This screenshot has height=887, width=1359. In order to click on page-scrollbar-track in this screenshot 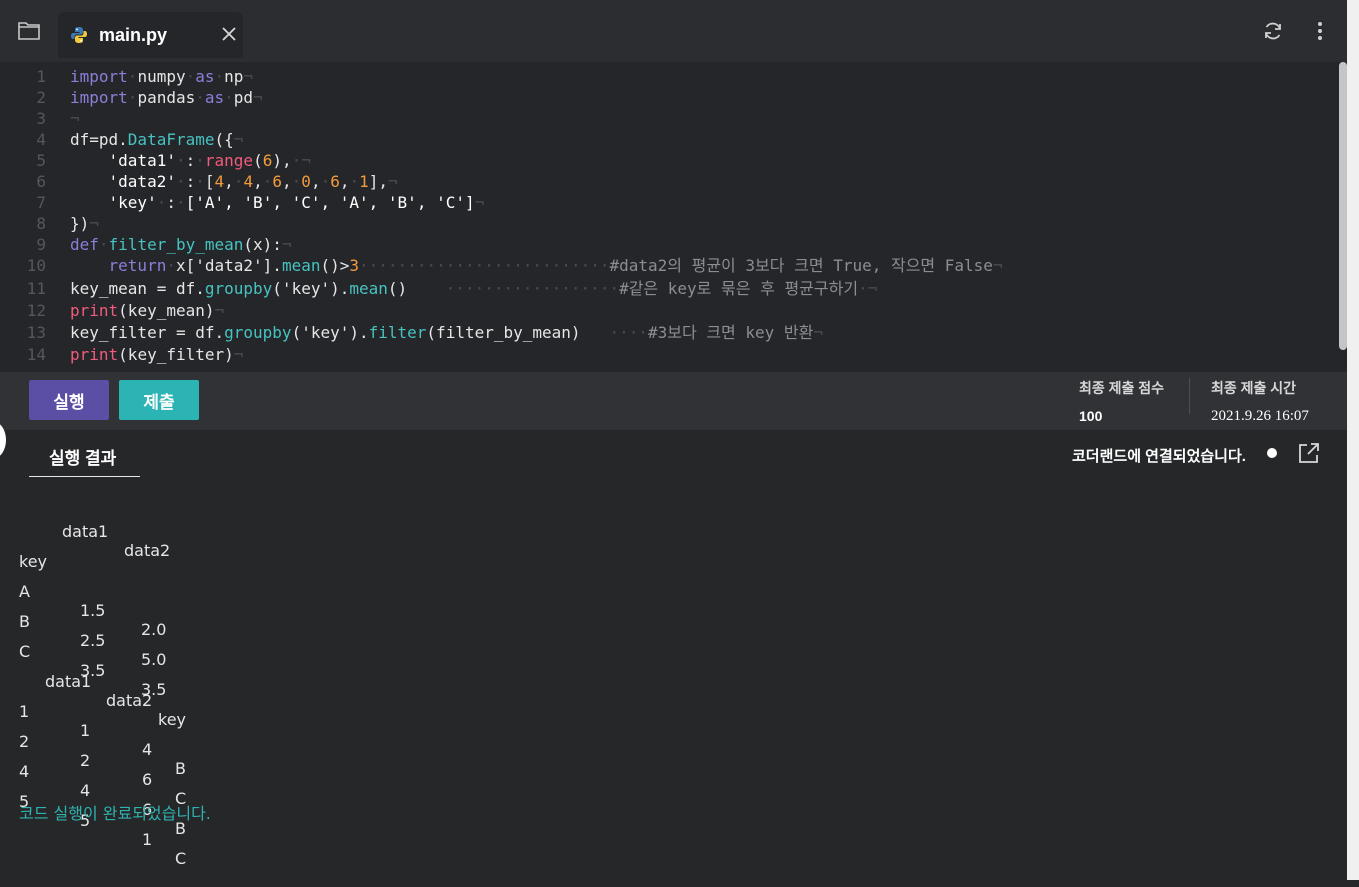, I will do `click(1353, 440)`.